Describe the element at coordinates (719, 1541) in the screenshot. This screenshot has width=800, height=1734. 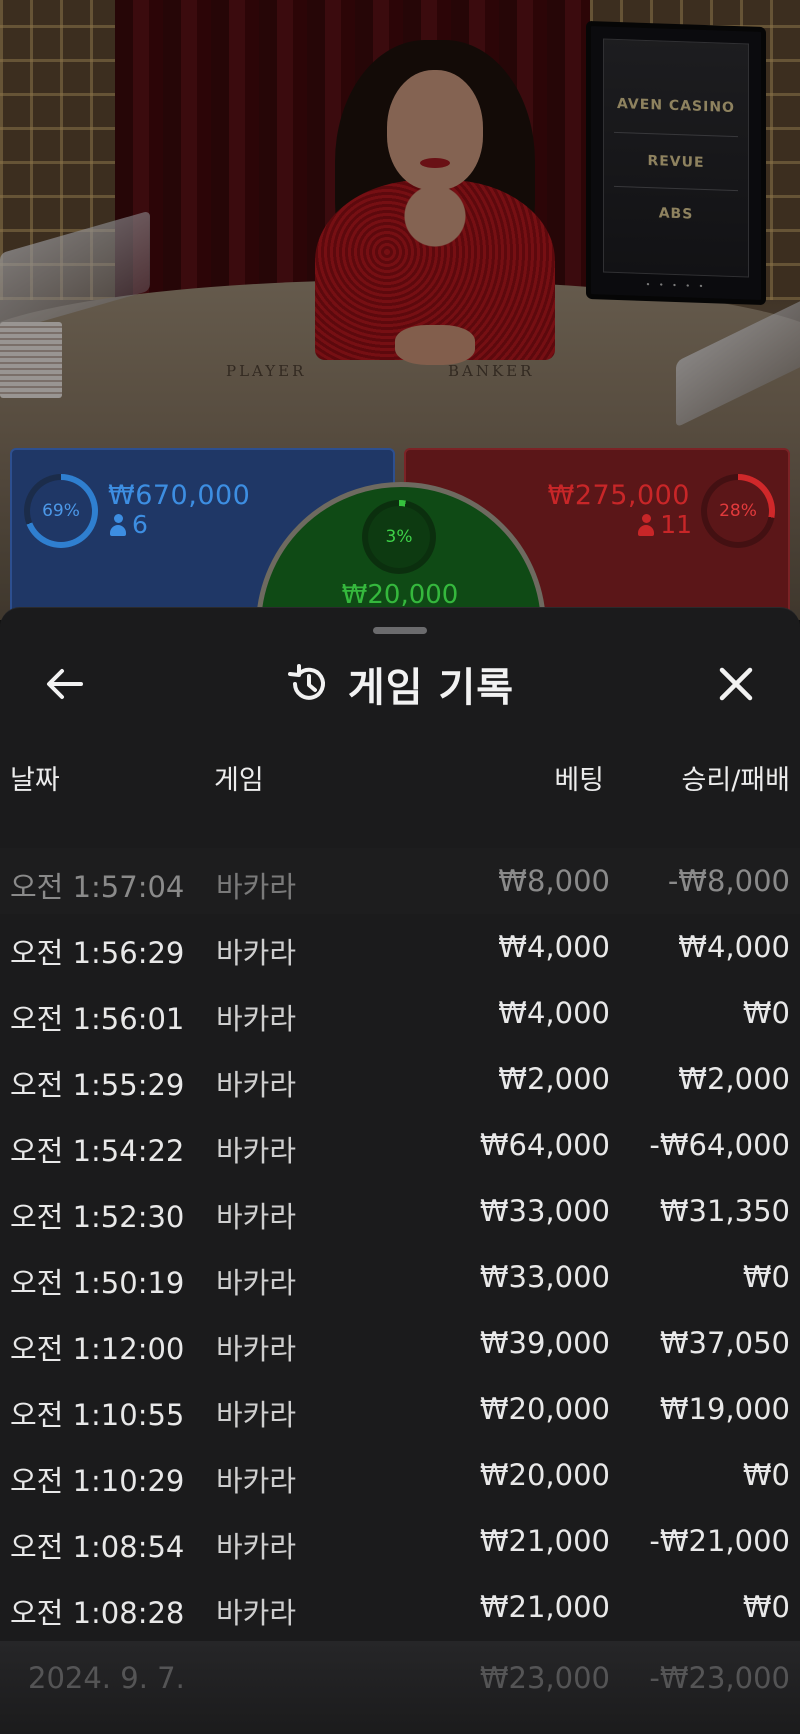
I see `row-win-loss: -₩21,000` at that location.